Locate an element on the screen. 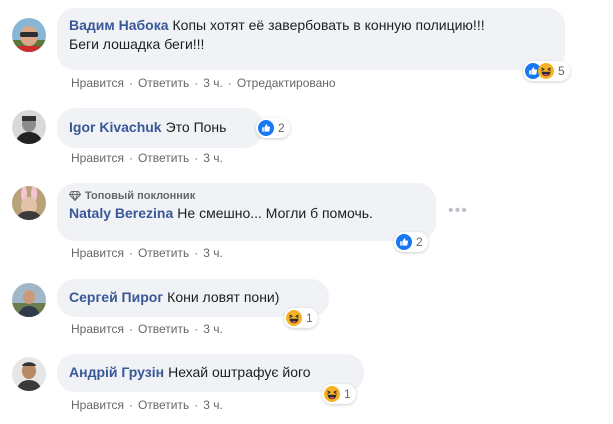 The width and height of the screenshot is (613, 424). reaction-count: 5 is located at coordinates (561, 71).